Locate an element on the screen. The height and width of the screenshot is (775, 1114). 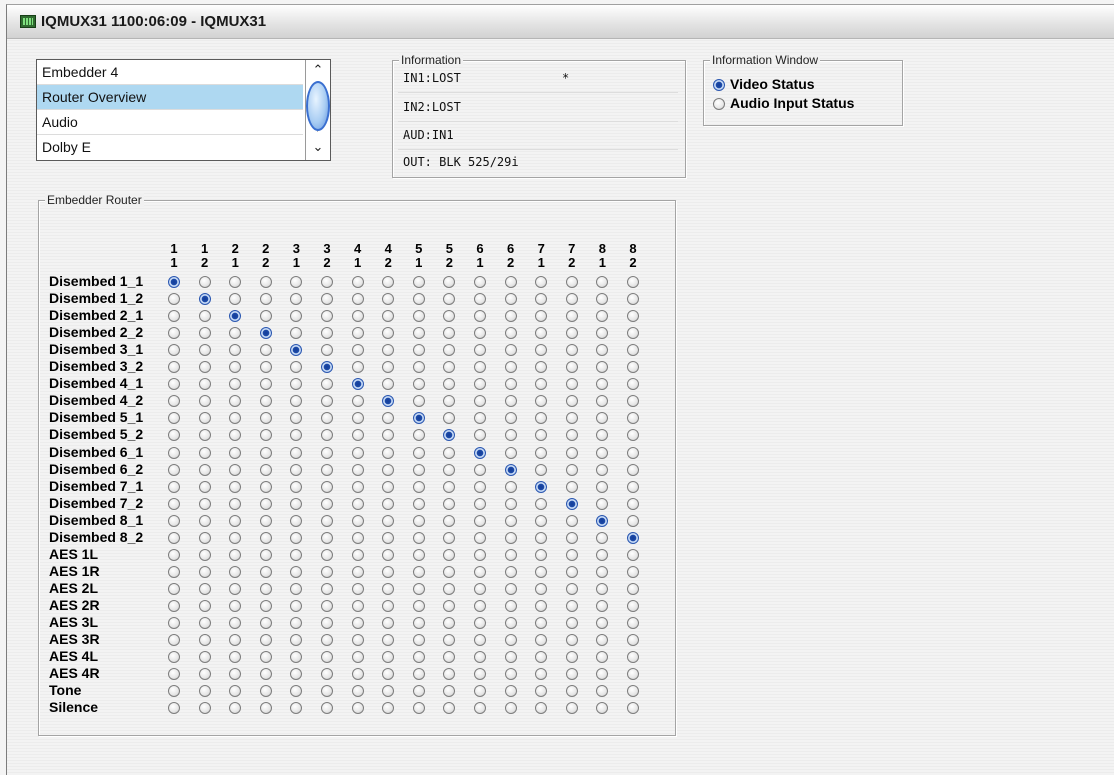
scroll-down-arrow-icon: ⌄ is located at coordinates (318, 147).